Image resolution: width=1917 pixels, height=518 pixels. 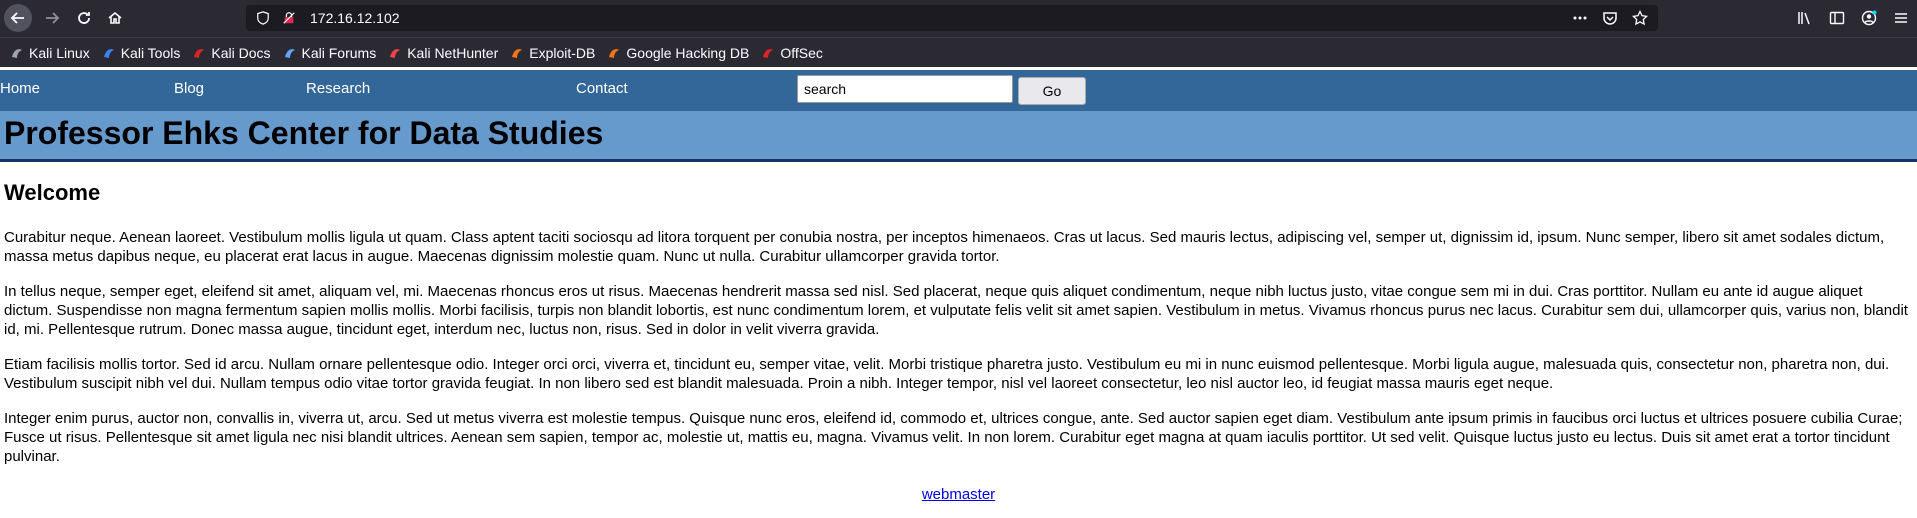 I want to click on arrow-left-icon, so click(x=17, y=18).